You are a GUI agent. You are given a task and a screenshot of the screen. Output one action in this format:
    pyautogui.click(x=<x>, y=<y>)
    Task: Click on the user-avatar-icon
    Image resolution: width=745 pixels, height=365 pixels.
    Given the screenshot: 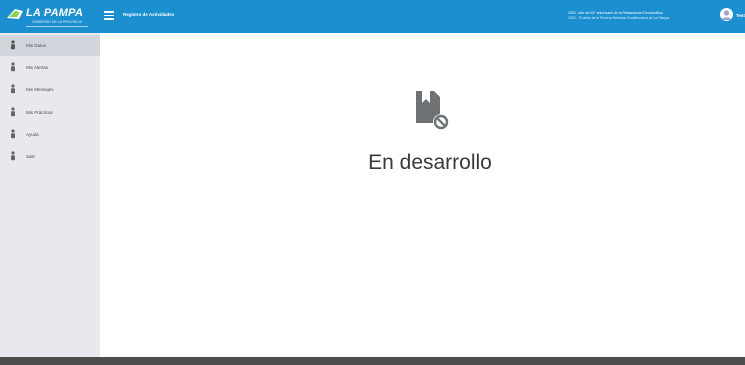 What is the action you would take?
    pyautogui.click(x=726, y=14)
    